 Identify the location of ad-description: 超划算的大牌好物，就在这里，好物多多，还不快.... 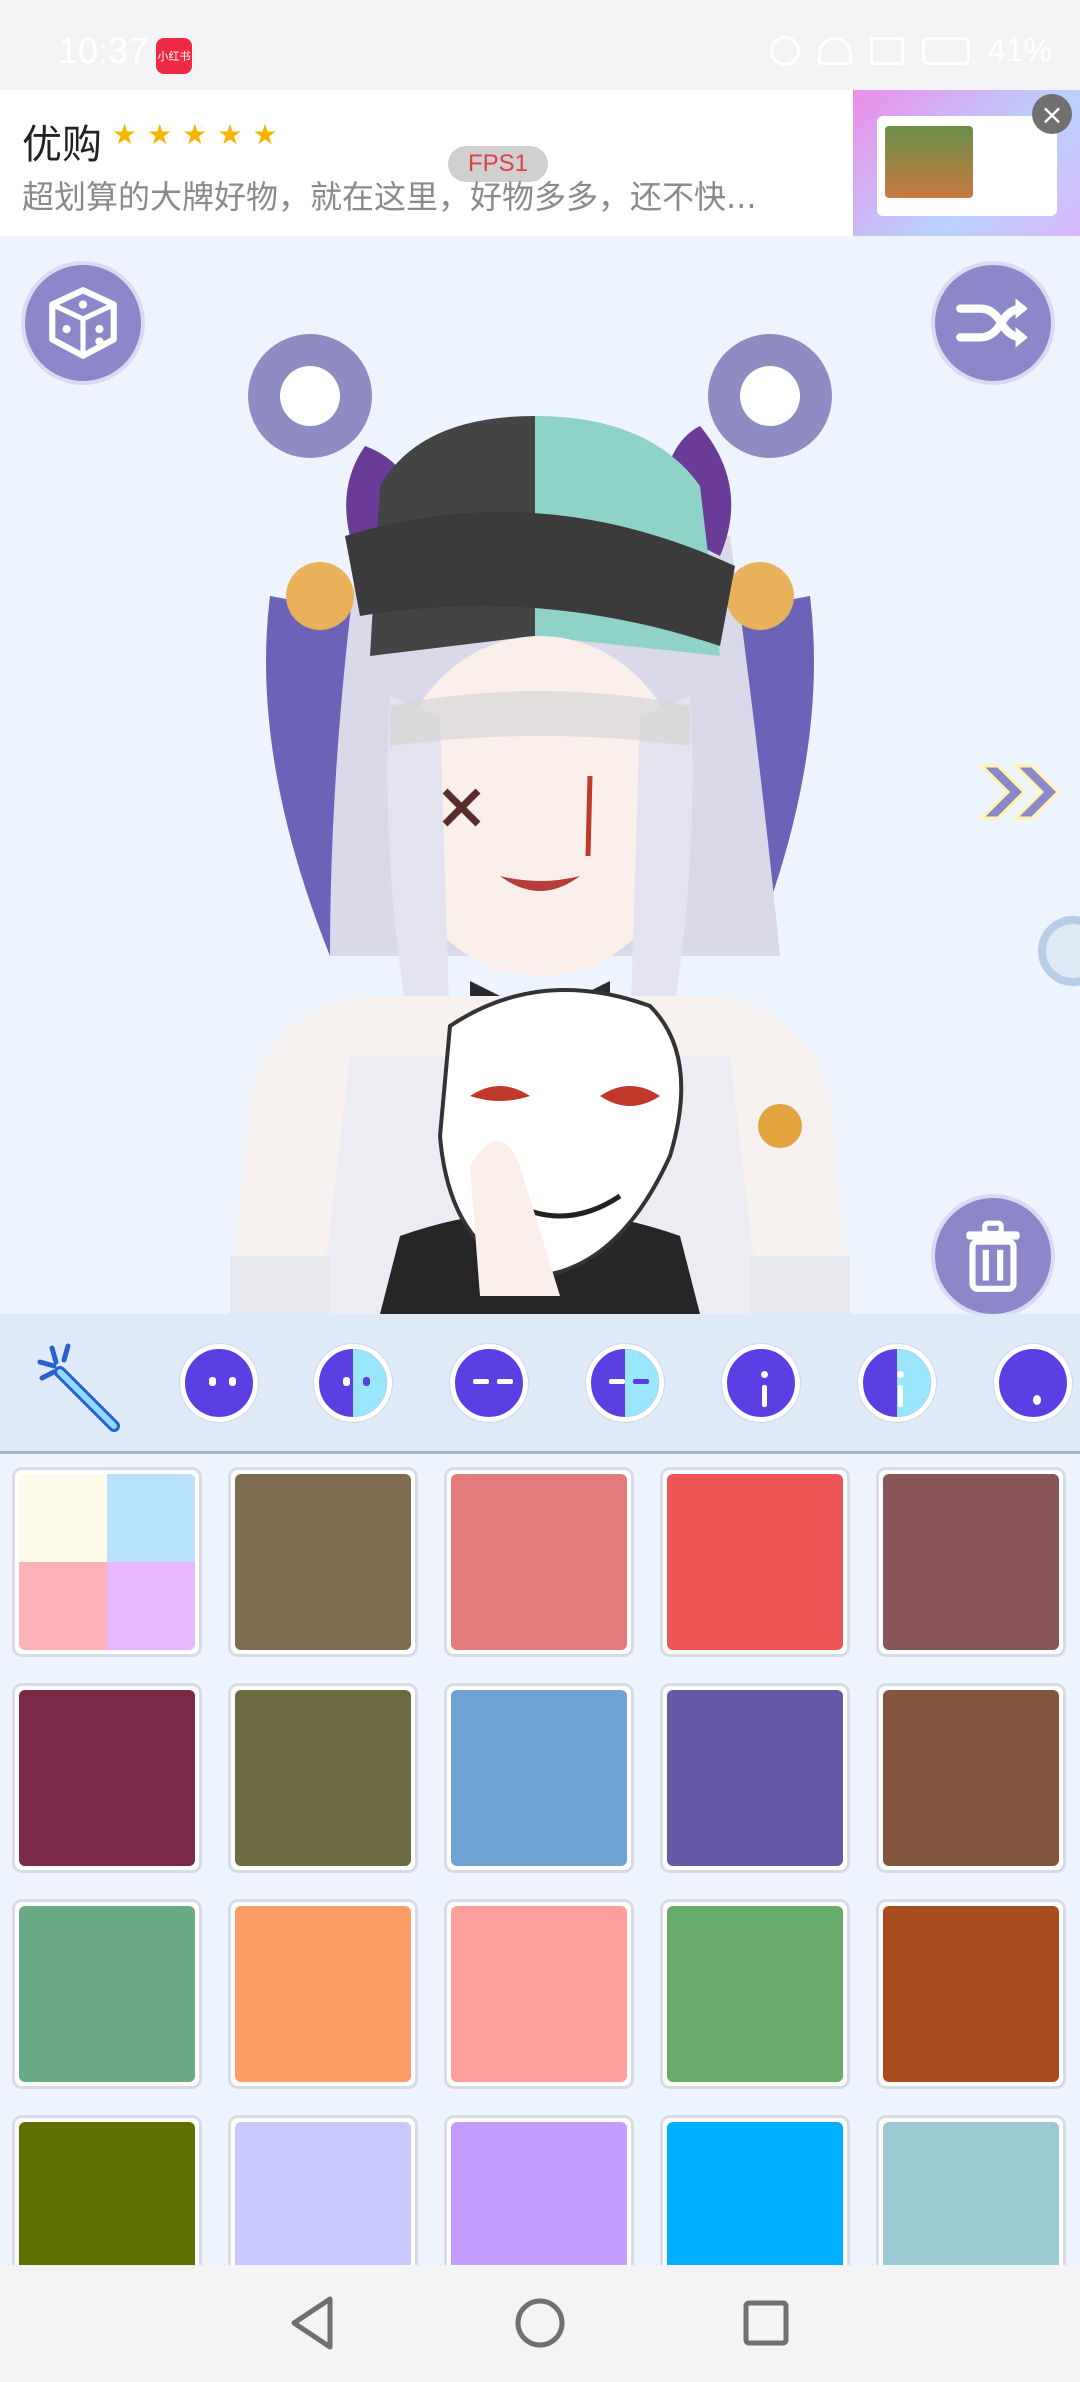
(389, 197).